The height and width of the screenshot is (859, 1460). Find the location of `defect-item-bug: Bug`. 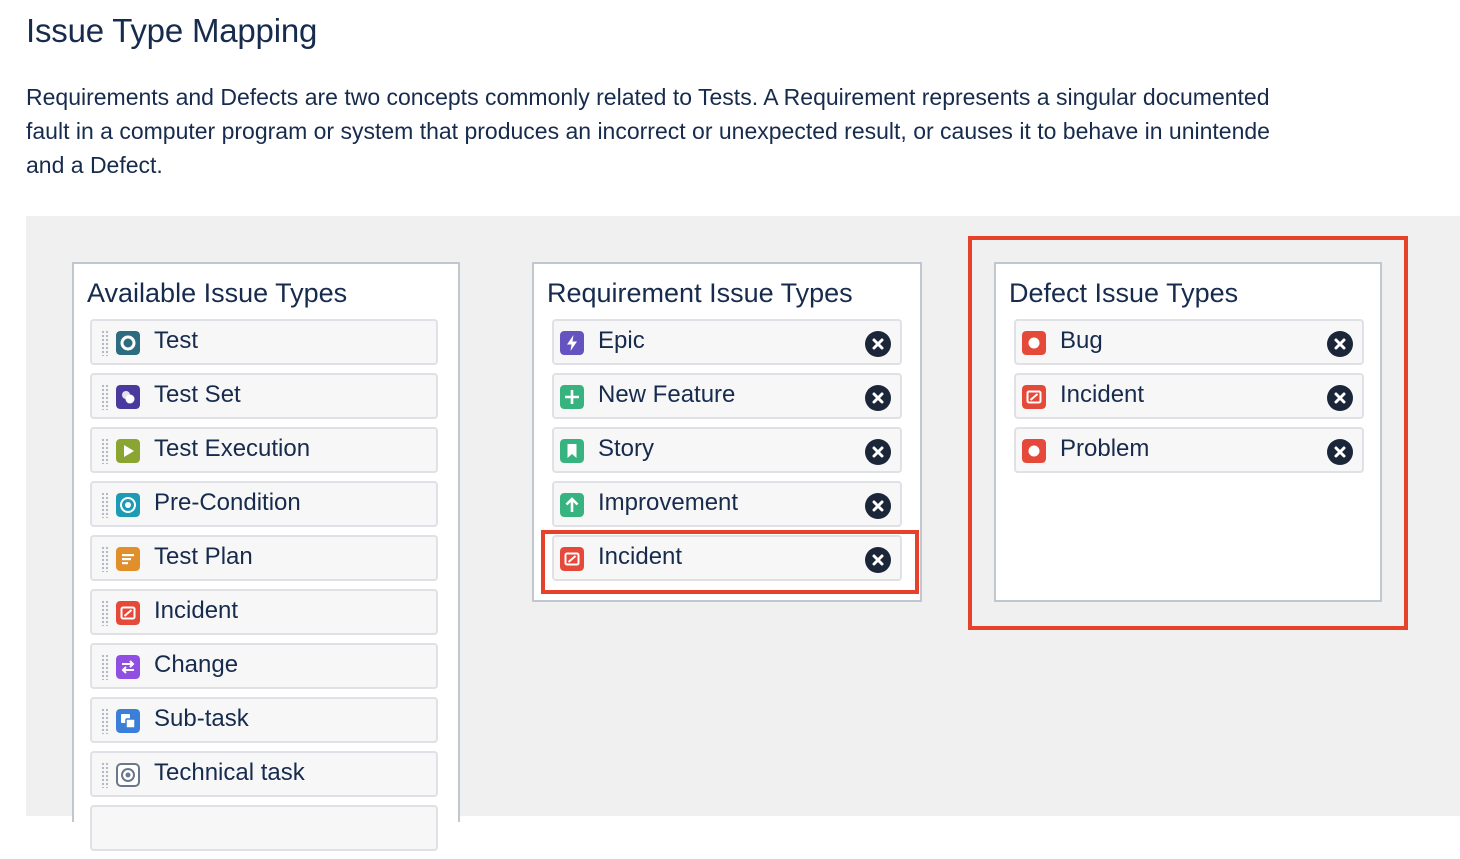

defect-item-bug: Bug is located at coordinates (1189, 342).